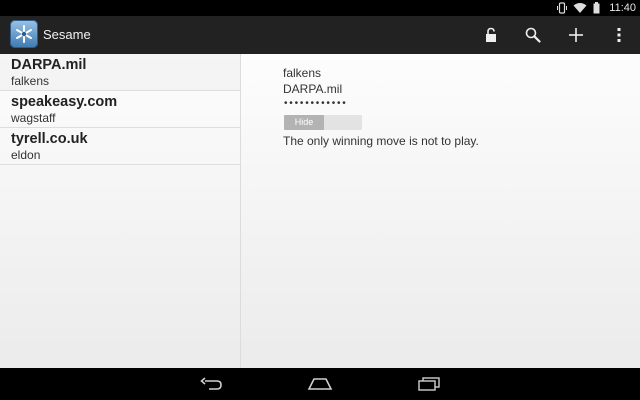 The image size is (640, 400). I want to click on asterisk-logo-icon, so click(24, 34).